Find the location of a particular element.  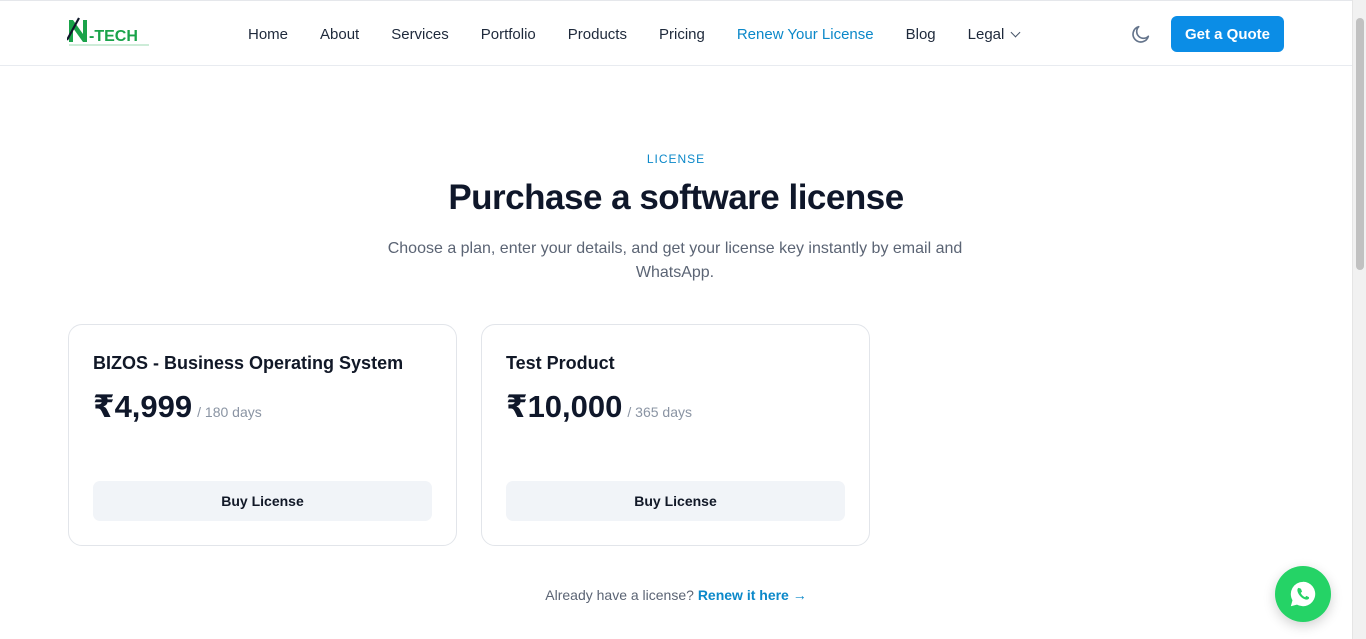

nav-about: About is located at coordinates (339, 34).